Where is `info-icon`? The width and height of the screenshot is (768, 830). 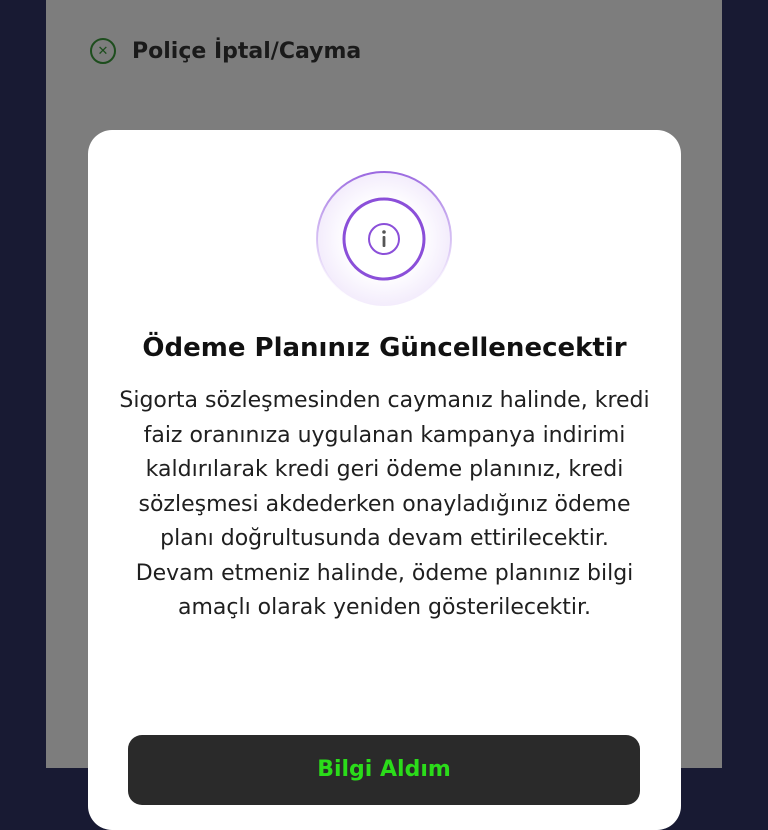
info-icon is located at coordinates (384, 239).